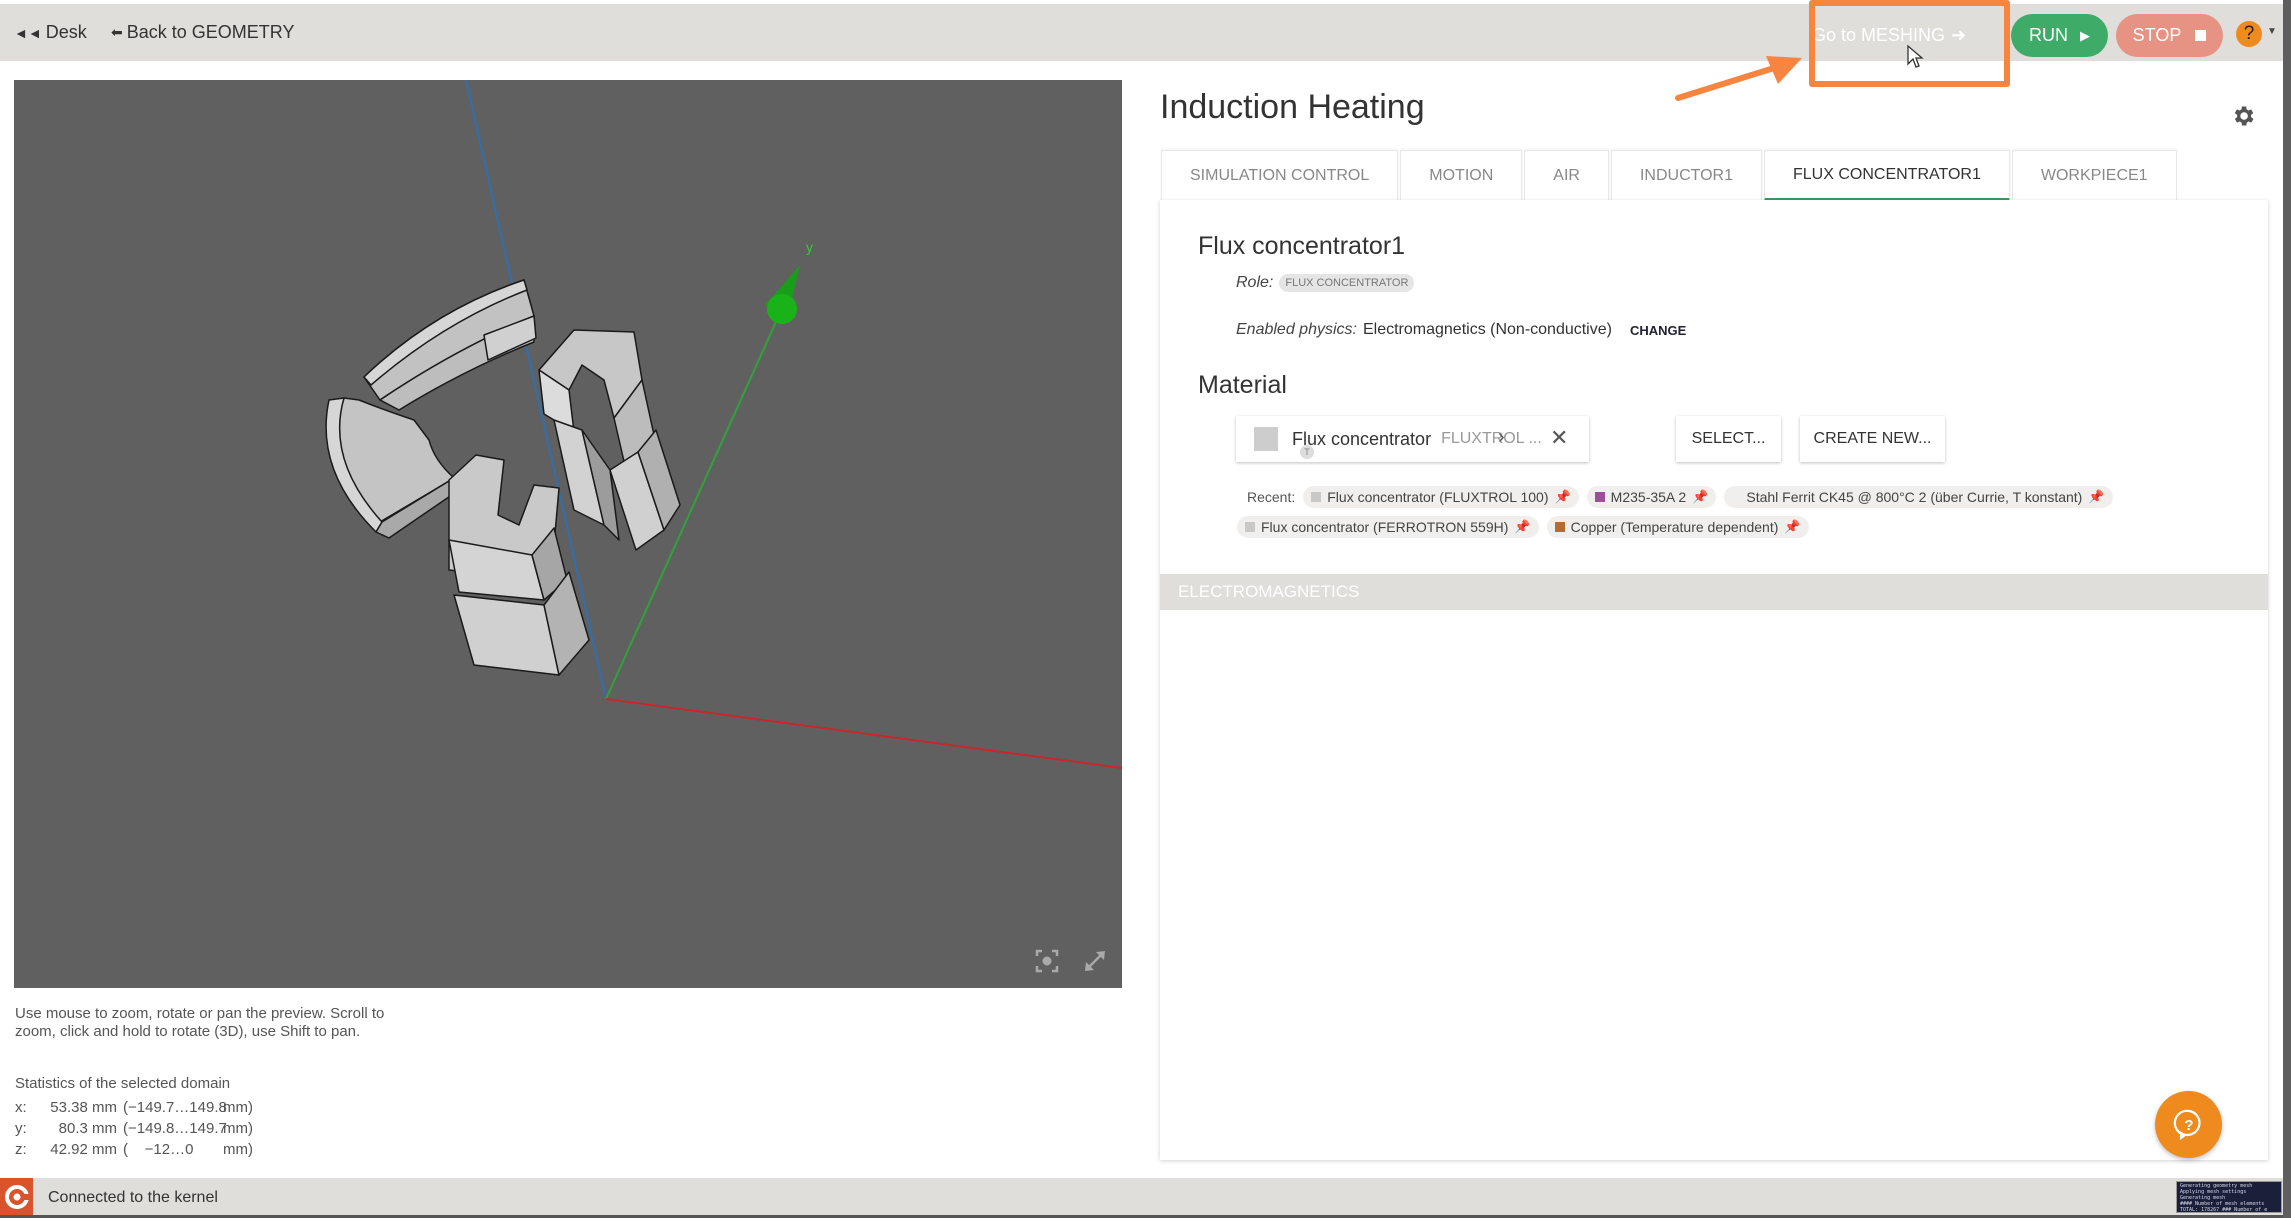  Describe the element at coordinates (2243, 116) in the screenshot. I see `gear-icon` at that location.